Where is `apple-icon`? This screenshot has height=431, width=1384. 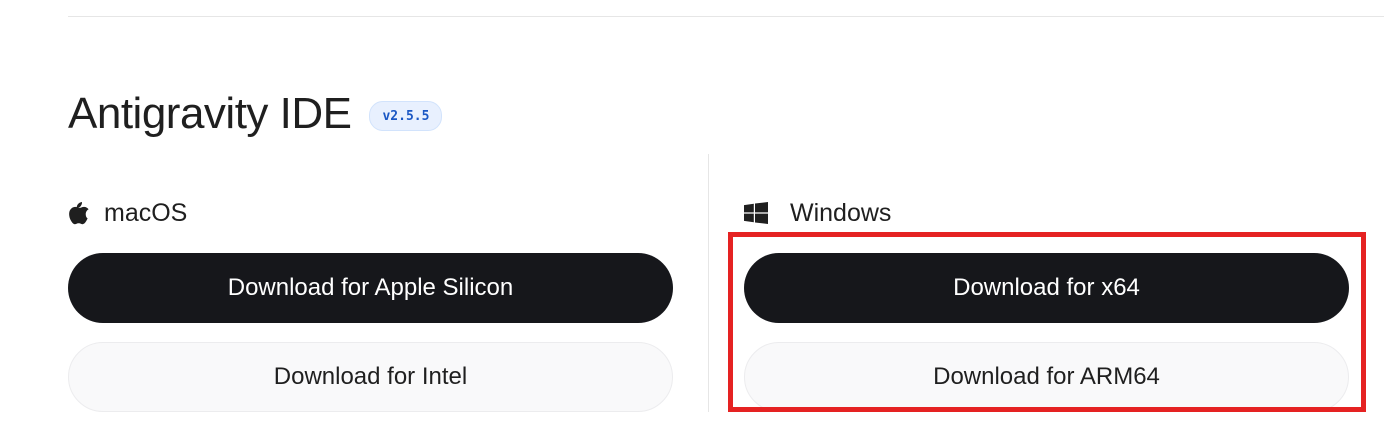
apple-icon is located at coordinates (80, 213).